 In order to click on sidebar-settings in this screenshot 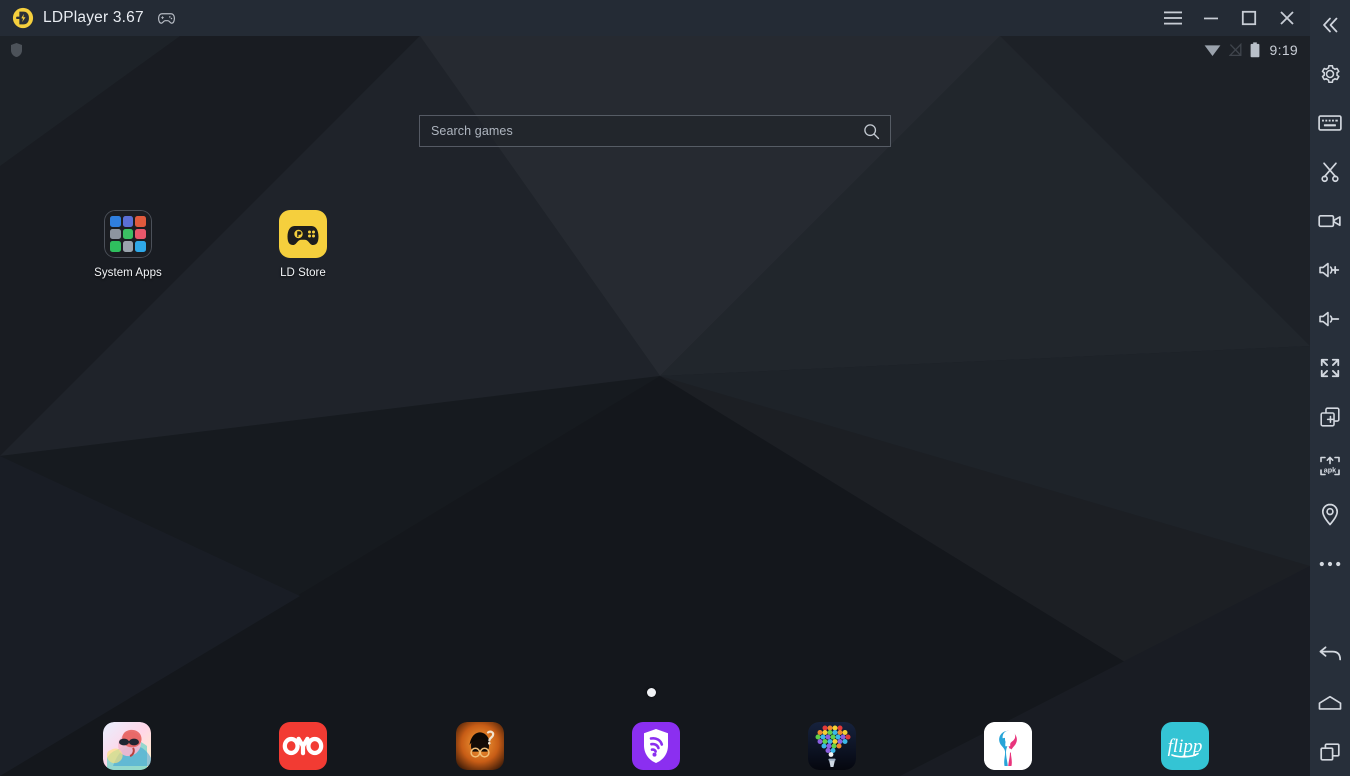, I will do `click(1330, 73)`.